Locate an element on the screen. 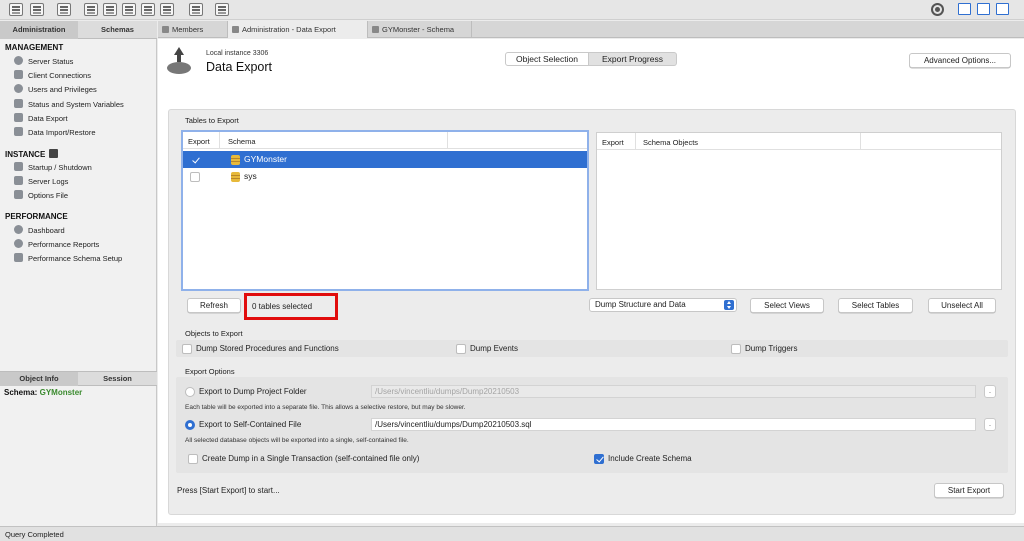 Image resolution: width=1024 pixels, height=541 pixels. unselect-all-button: Unselect All is located at coordinates (962, 305).